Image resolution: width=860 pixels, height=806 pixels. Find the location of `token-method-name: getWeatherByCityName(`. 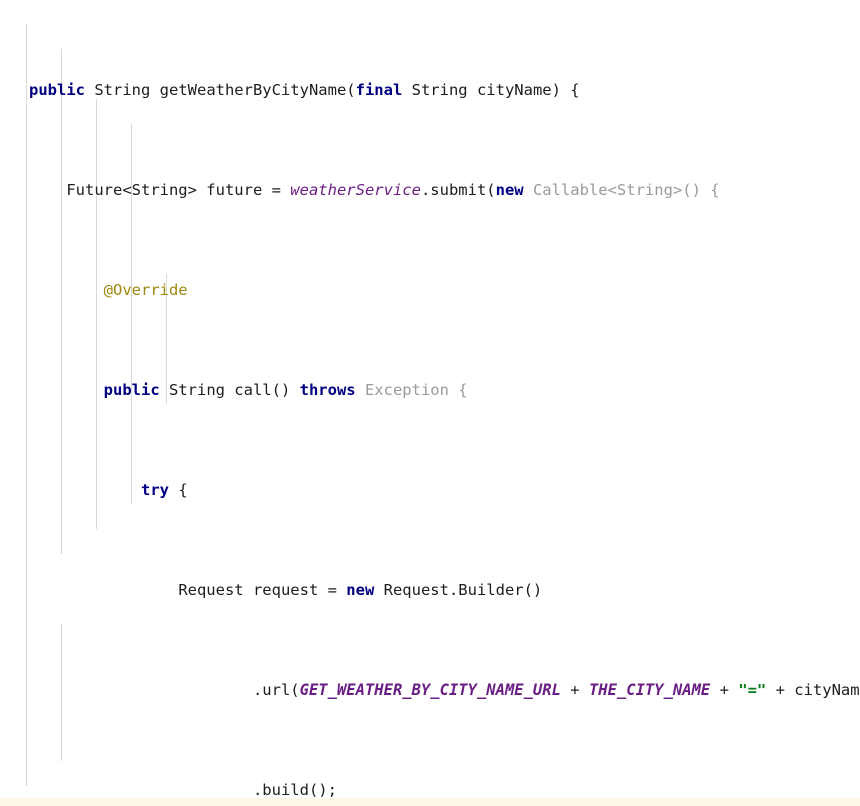

token-method-name: getWeatherByCityName( is located at coordinates (257, 90).